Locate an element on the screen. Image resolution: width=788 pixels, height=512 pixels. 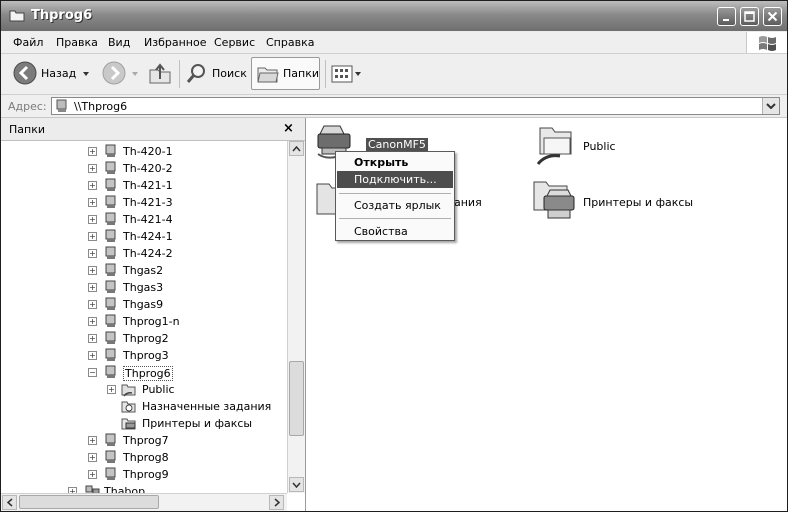
folder-icon is located at coordinates (17, 16).